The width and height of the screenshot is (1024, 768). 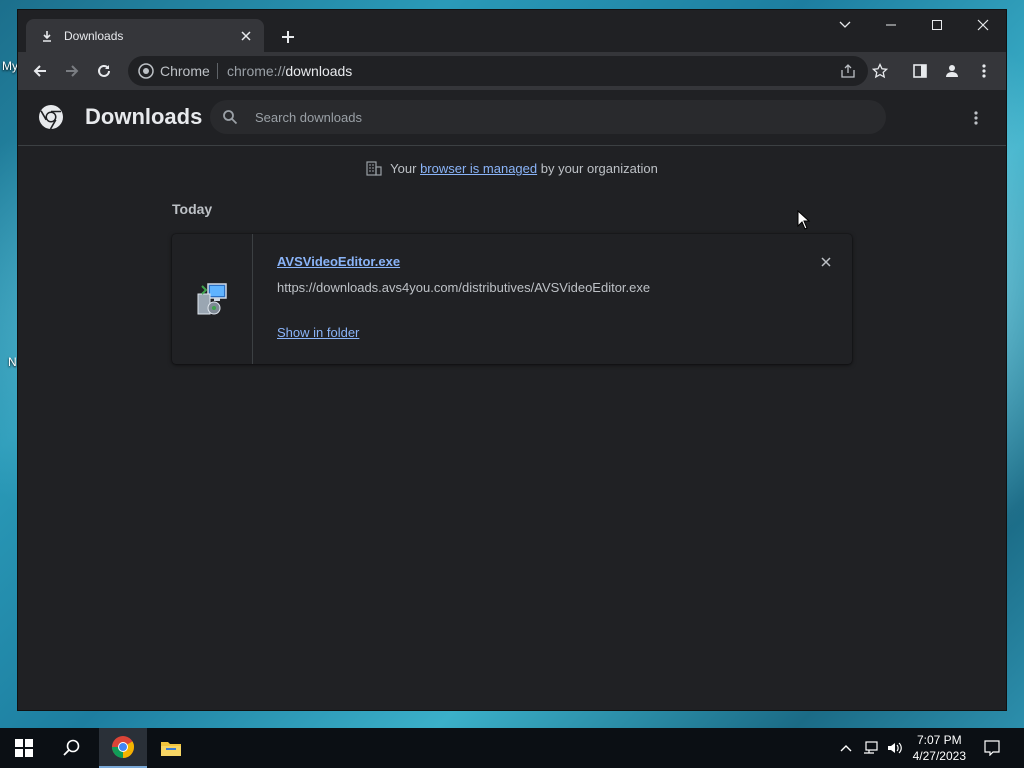 I want to click on site-label: Chrome, so click(x=185, y=71).